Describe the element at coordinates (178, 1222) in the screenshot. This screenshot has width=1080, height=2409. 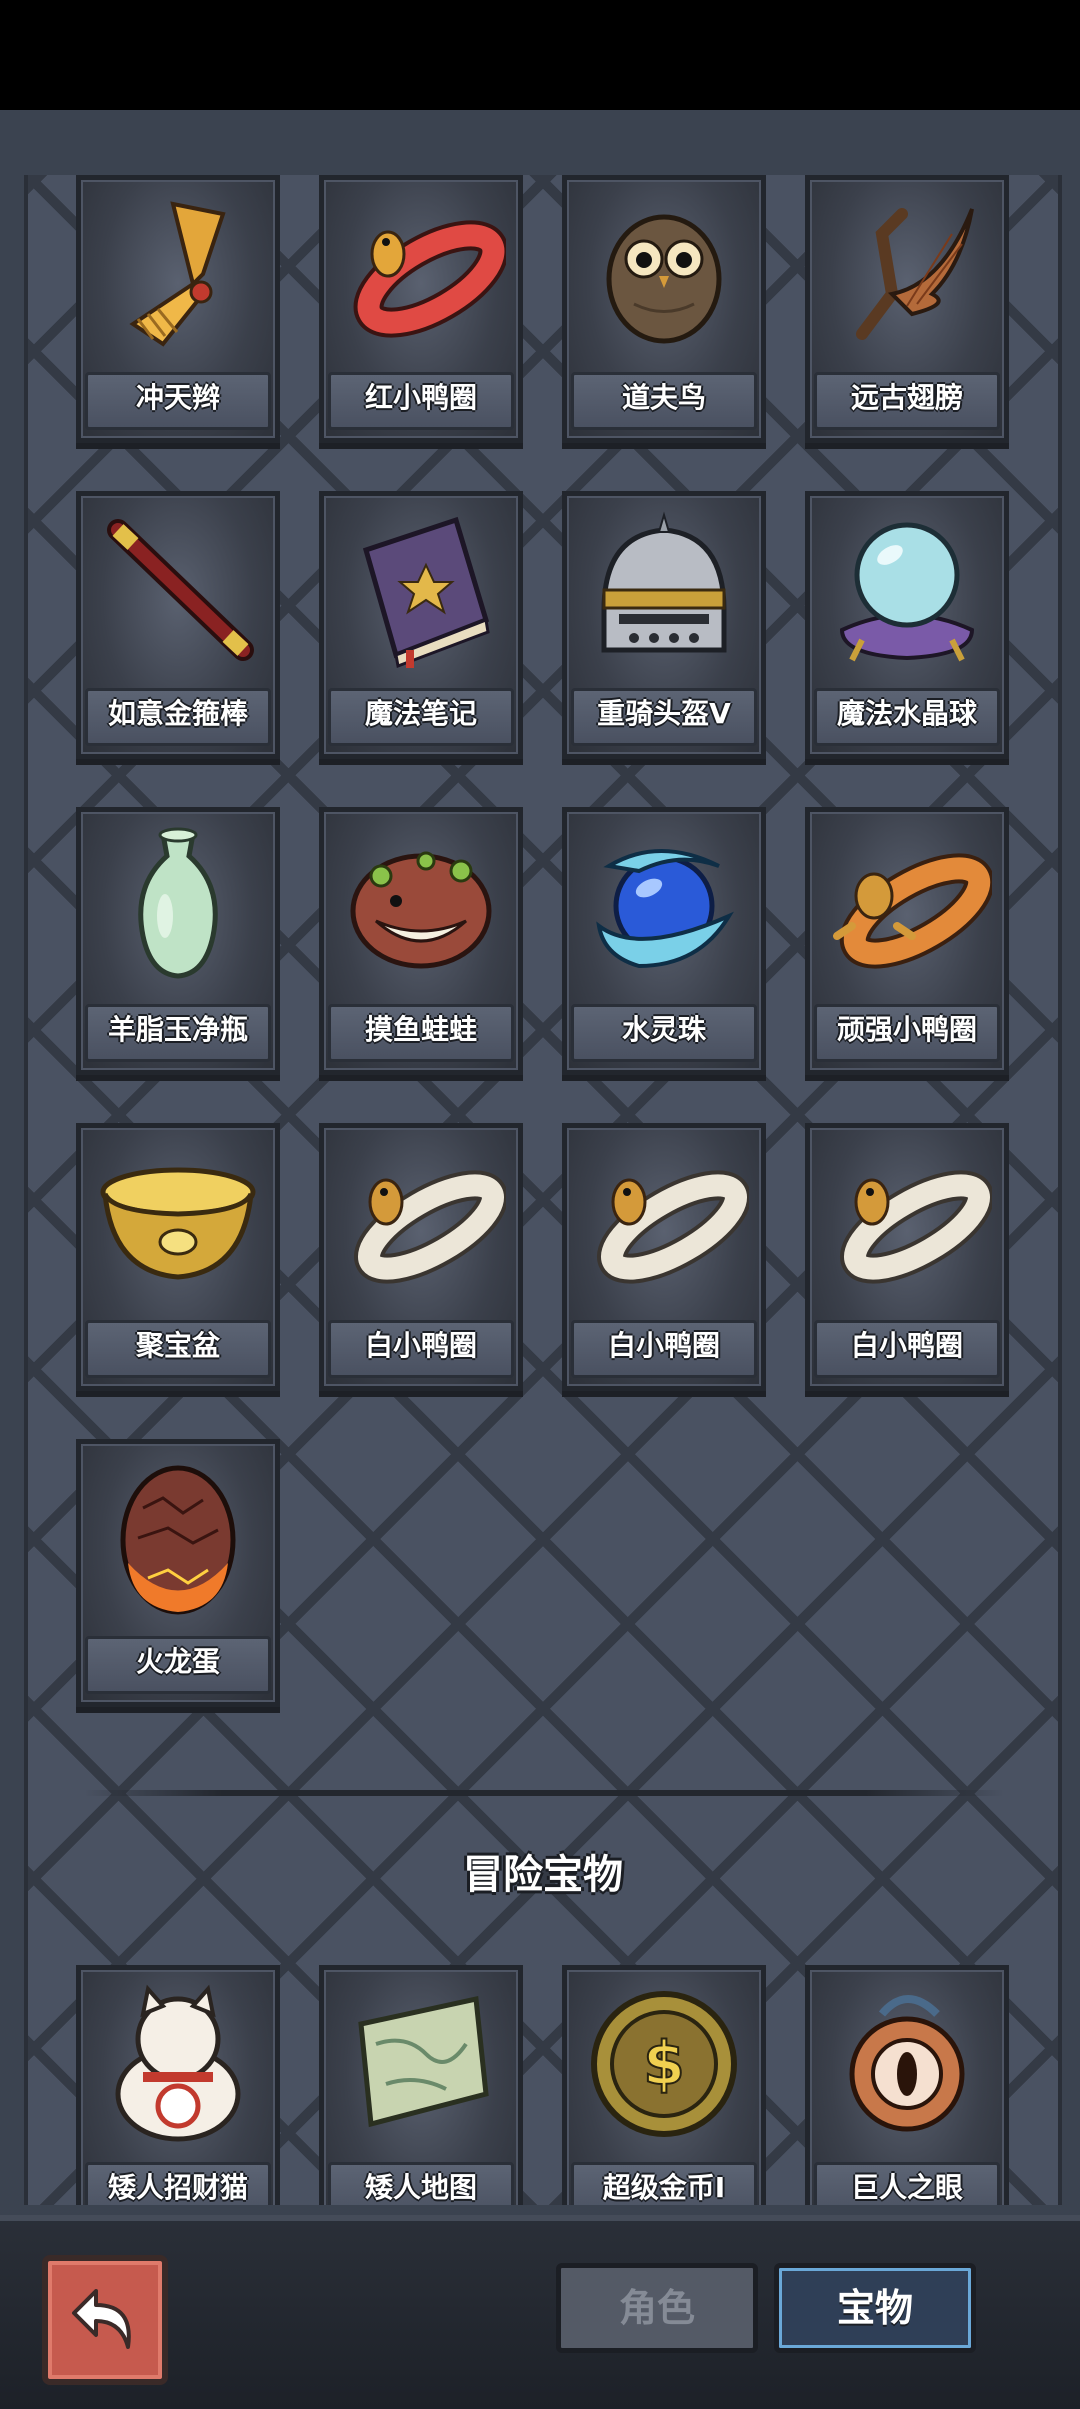
I see `treasure-bowl-icon` at that location.